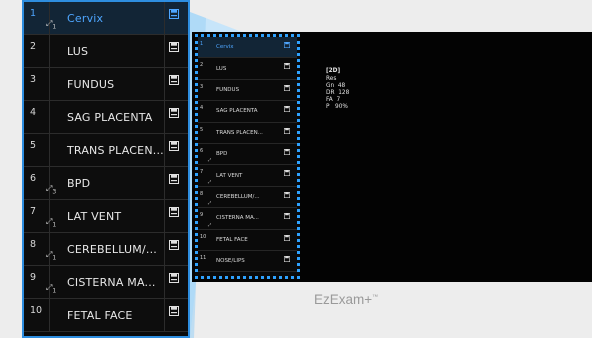 The width and height of the screenshot is (592, 338). I want to click on item-label: NOSE/LIPS, so click(230, 261).